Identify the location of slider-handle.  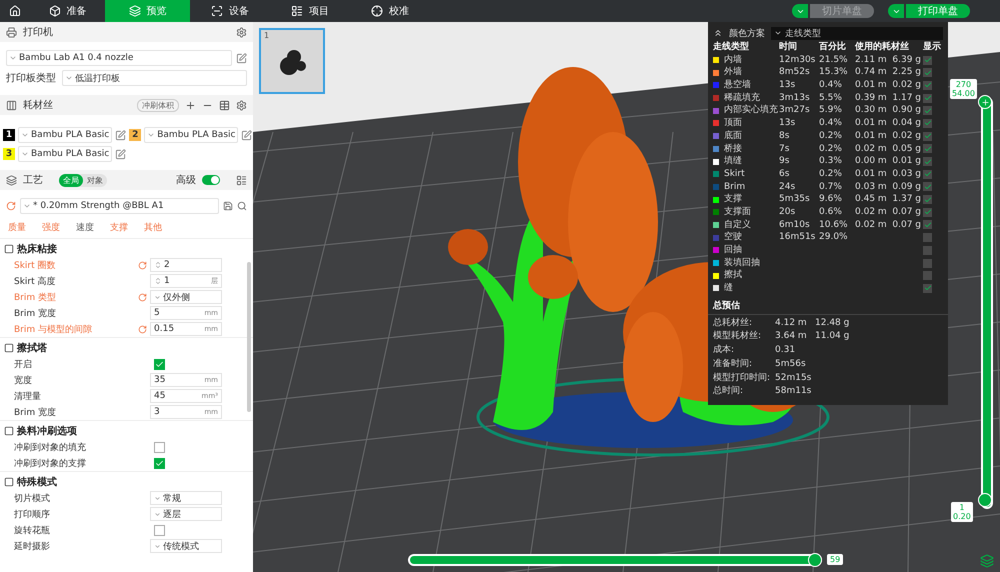
(985, 500).